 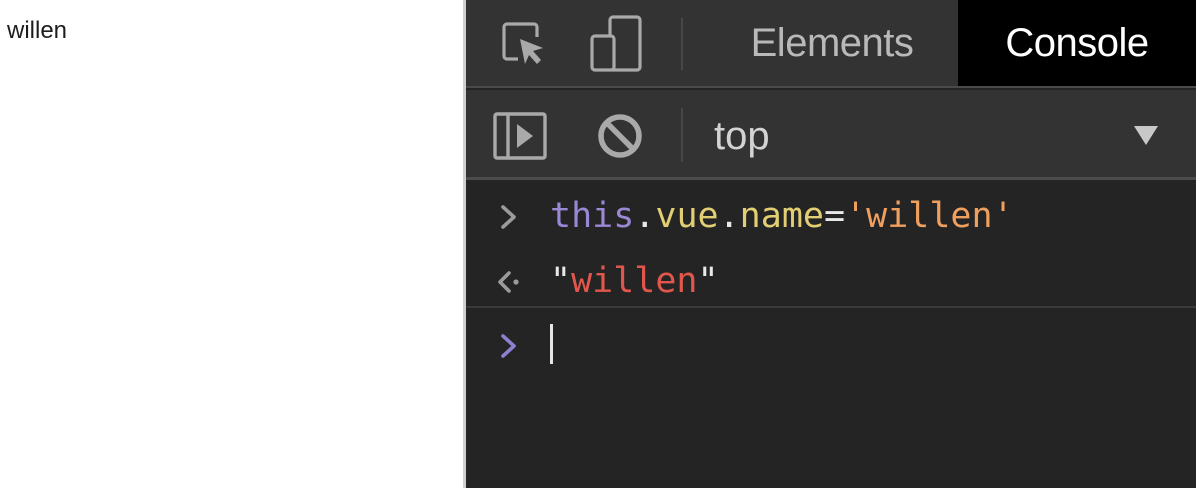 I want to click on clear-console-button, so click(x=620, y=136).